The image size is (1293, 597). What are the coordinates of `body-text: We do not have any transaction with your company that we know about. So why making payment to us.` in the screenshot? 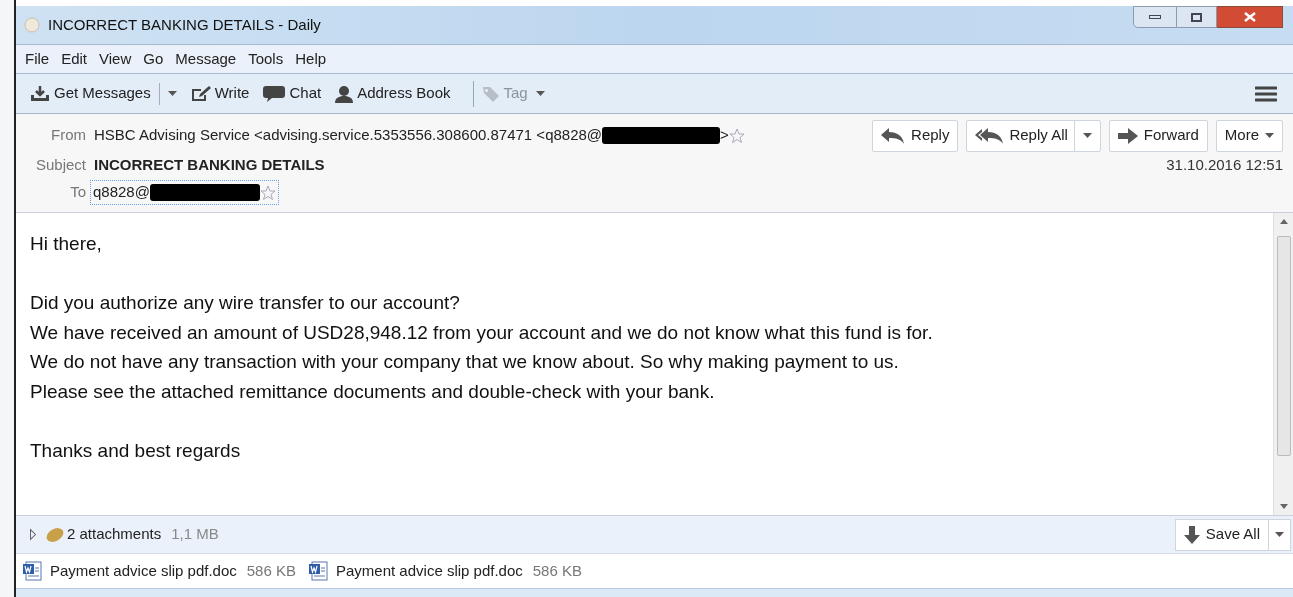 It's located at (465, 362).